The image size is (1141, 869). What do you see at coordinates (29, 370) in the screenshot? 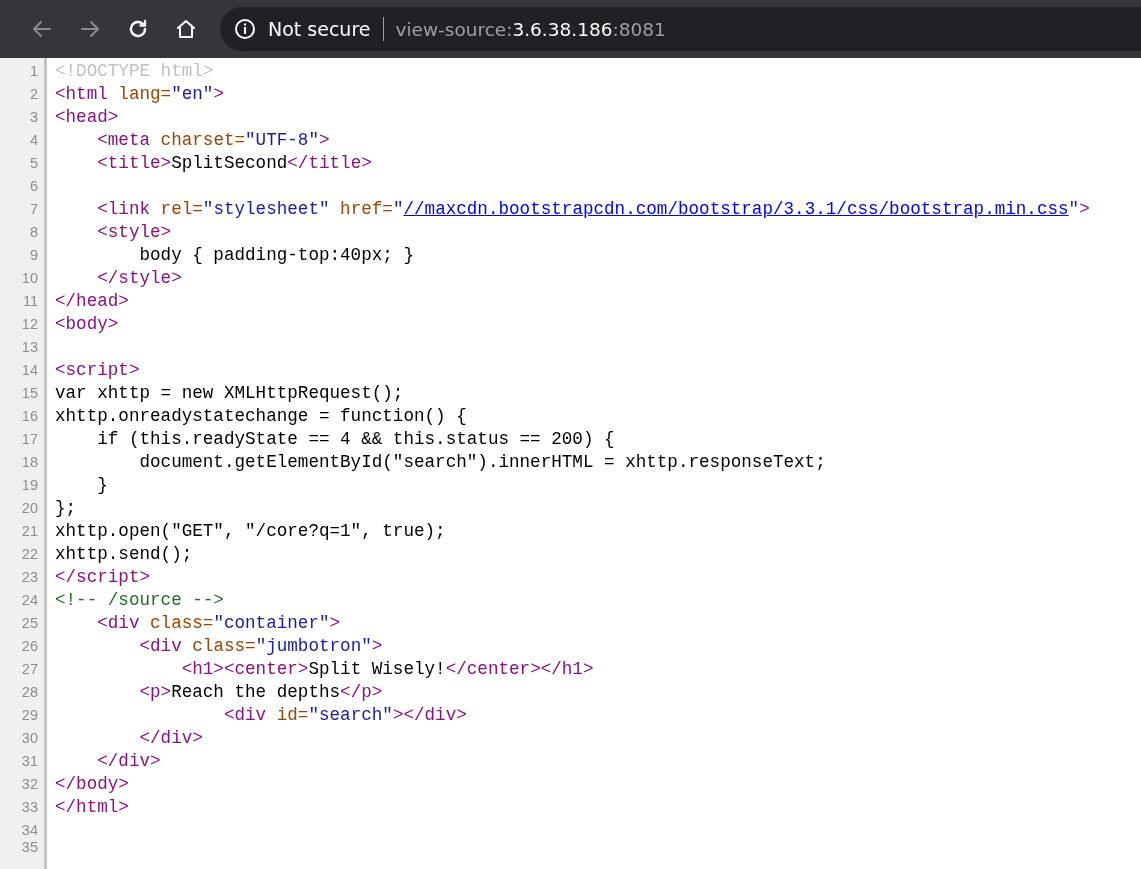
I see `line-number: 14` at bounding box center [29, 370].